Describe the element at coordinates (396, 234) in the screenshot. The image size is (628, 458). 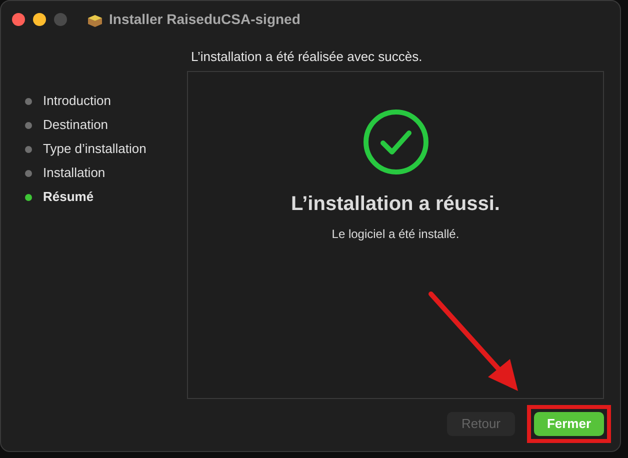
I see `result-message: Le logiciel a été installé.` at that location.